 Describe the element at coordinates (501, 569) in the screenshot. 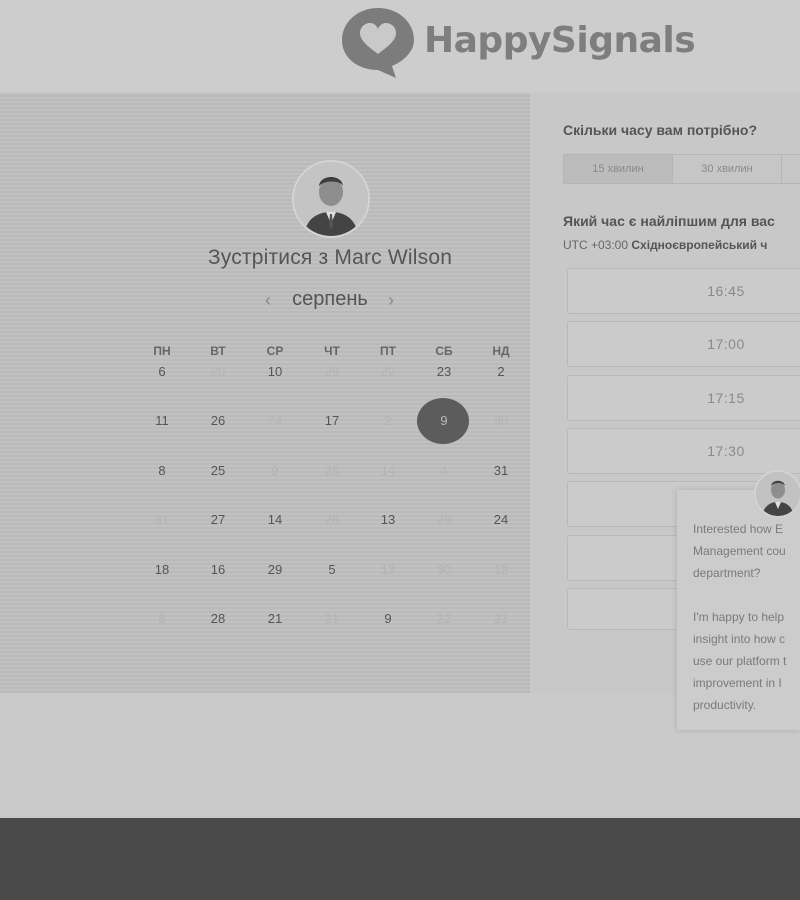

I see `calendar-day: 19` at that location.